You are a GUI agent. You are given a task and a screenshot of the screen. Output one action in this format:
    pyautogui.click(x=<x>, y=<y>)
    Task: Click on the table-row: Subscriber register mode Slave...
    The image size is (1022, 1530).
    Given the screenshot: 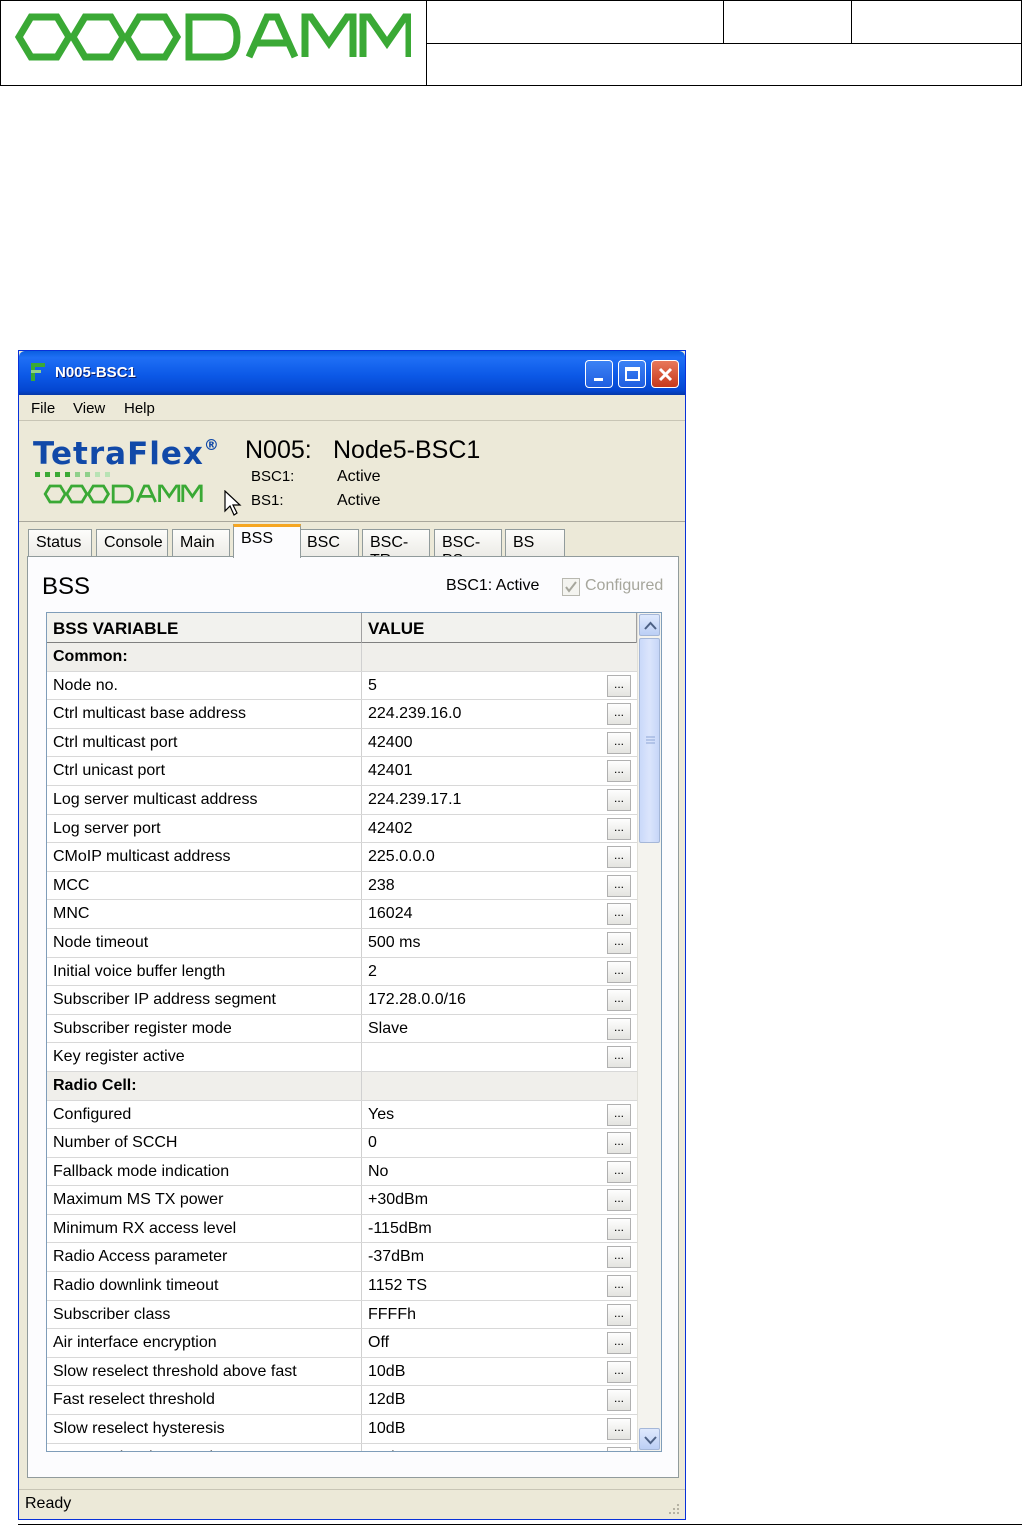 What is the action you would take?
    pyautogui.click(x=342, y=1029)
    